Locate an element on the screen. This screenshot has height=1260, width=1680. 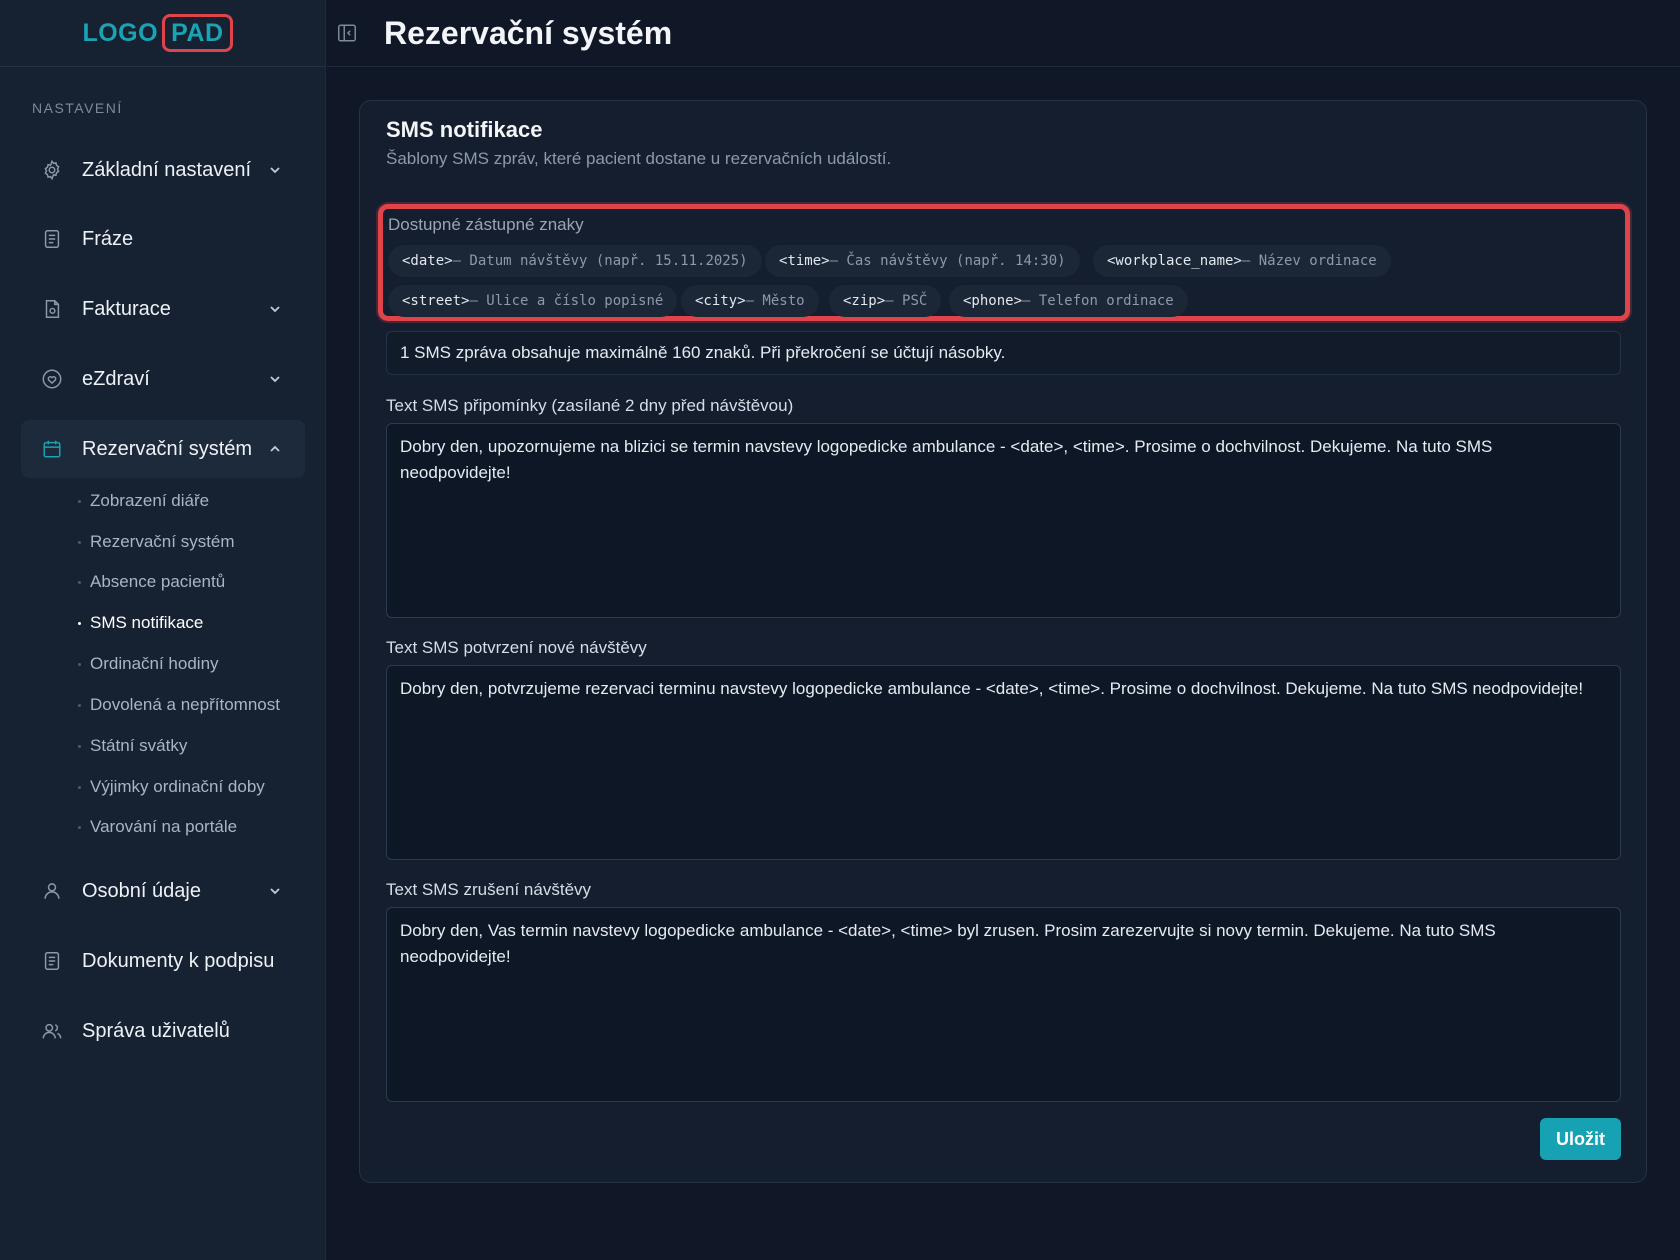
sidebar-item-label: Správa uživatelů is located at coordinates (156, 1031).